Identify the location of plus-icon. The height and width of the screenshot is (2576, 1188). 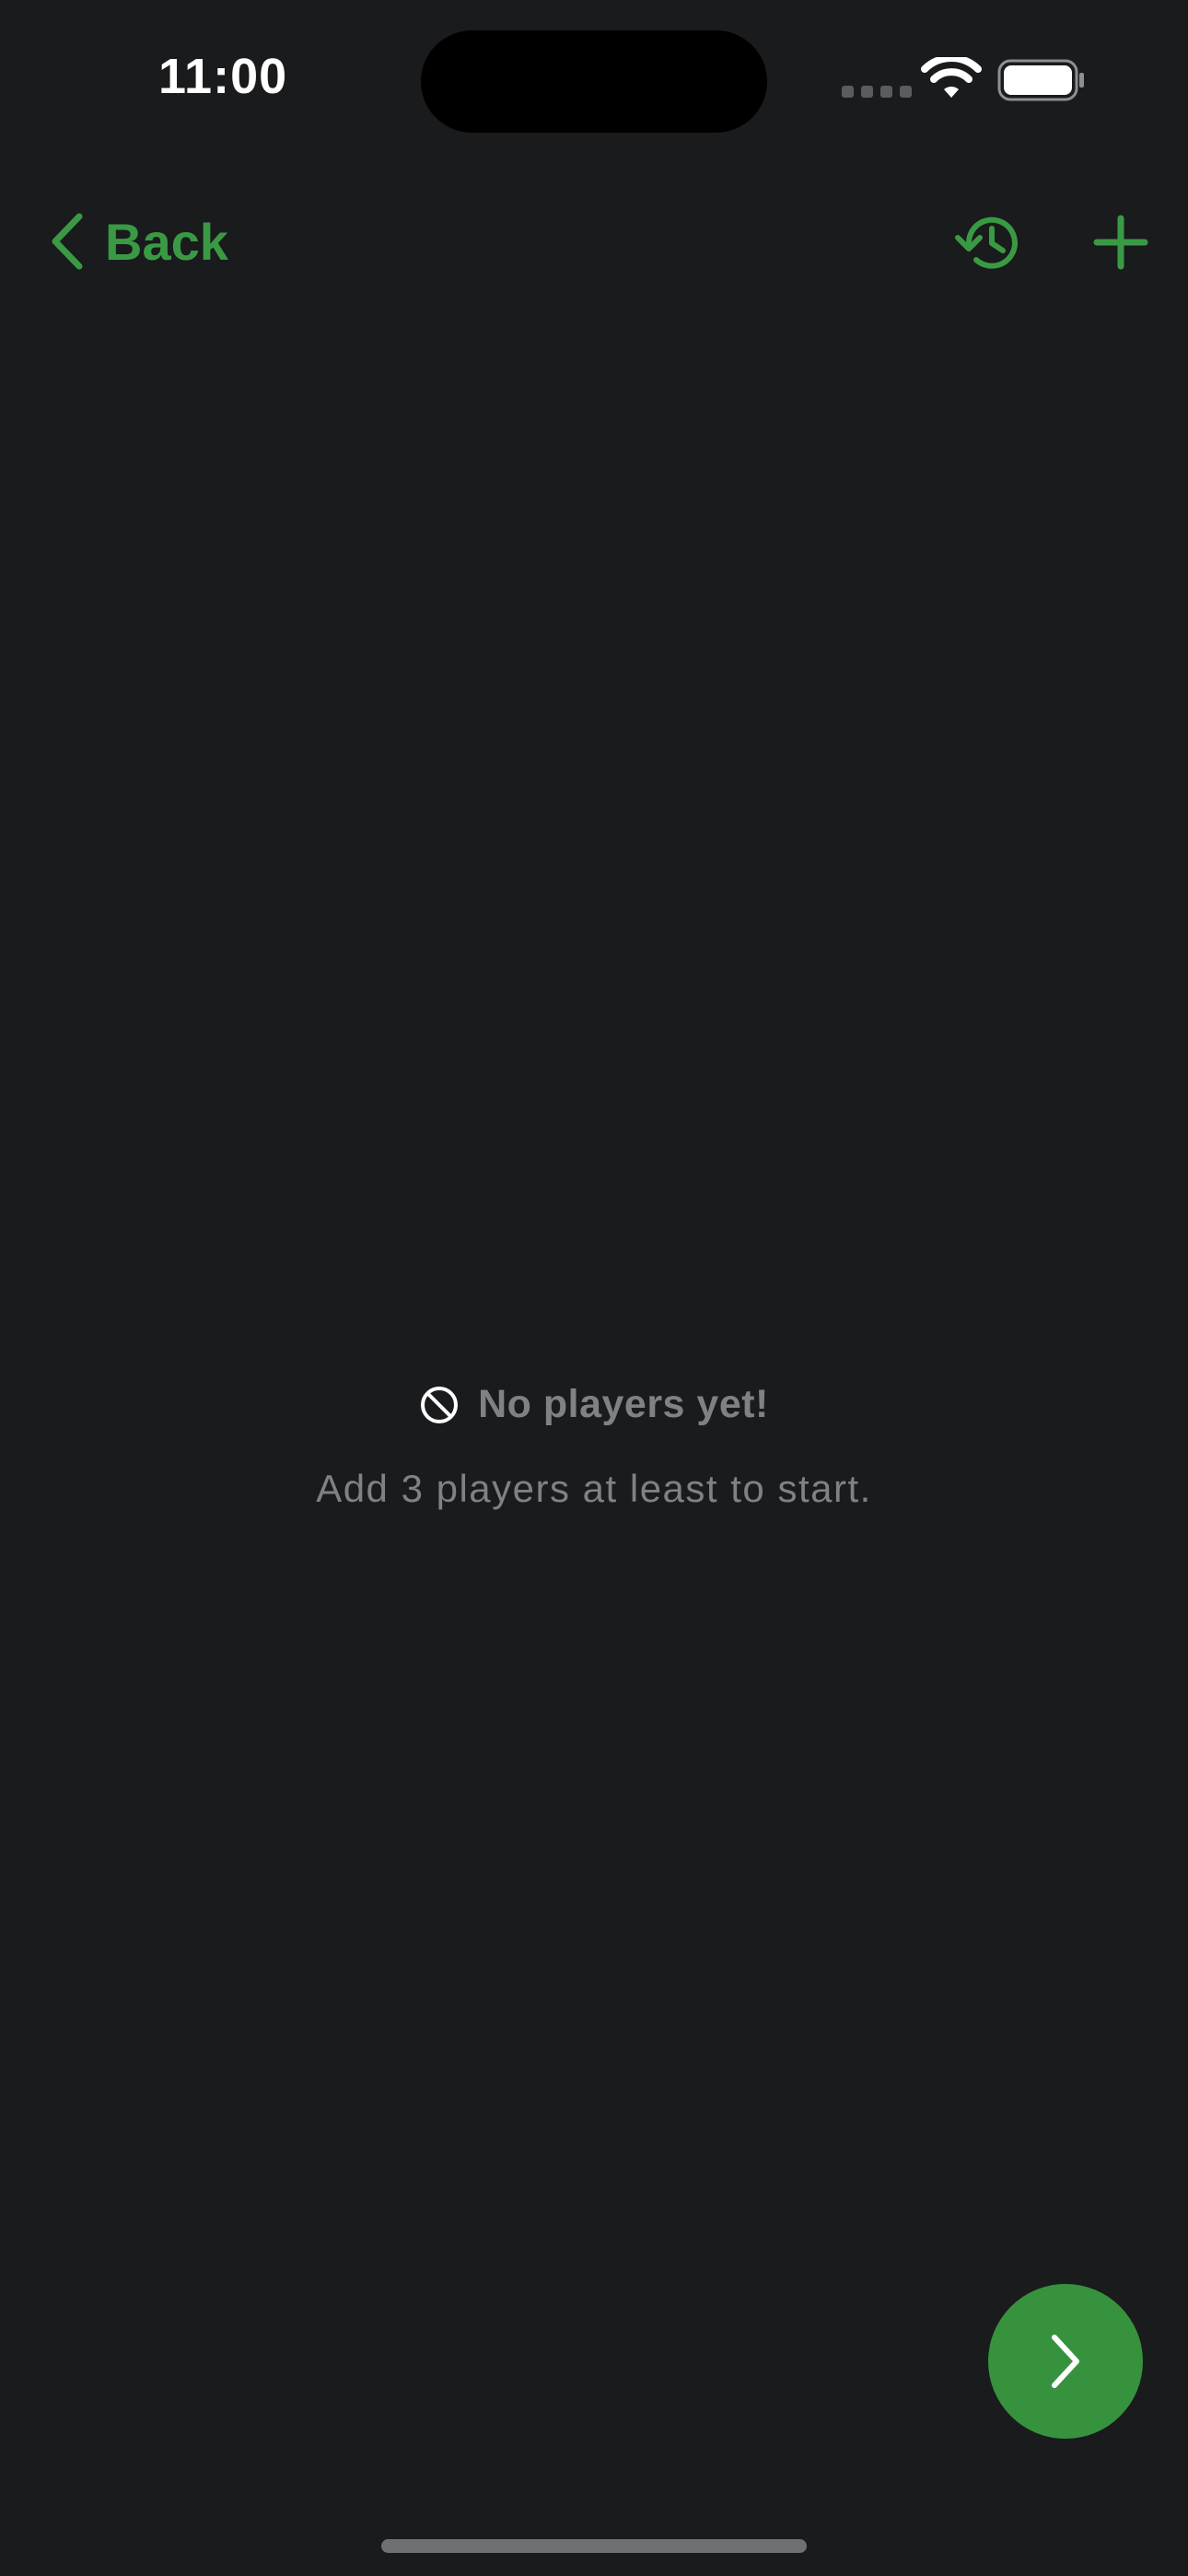
(1120, 243).